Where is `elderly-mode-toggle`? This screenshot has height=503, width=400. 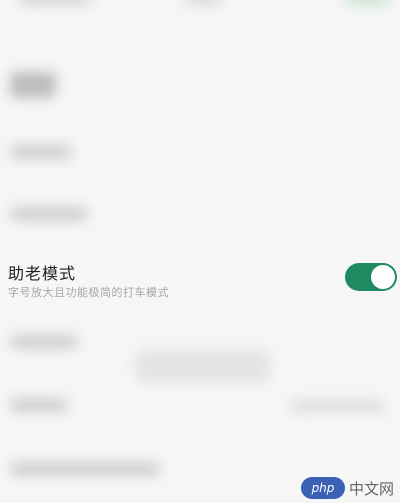
elderly-mode-toggle is located at coordinates (371, 277).